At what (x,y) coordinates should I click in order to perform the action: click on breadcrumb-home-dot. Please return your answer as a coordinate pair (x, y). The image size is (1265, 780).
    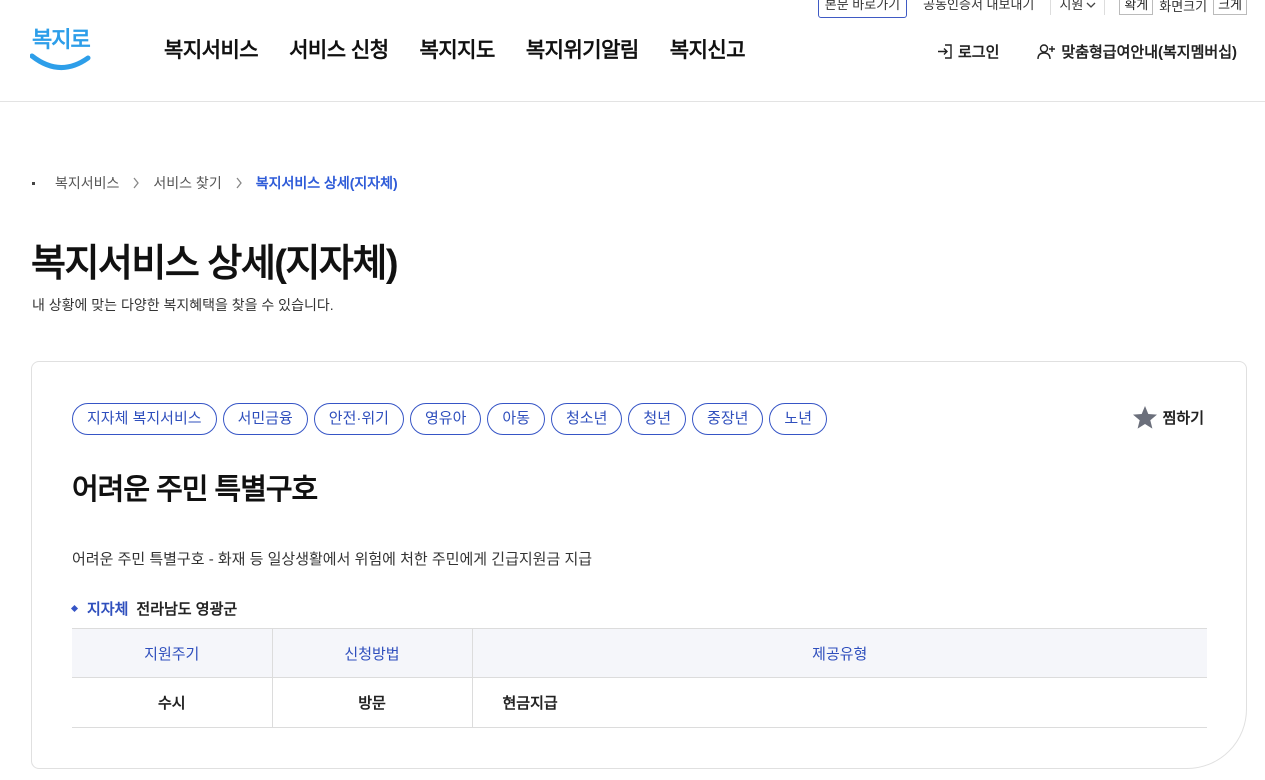
    Looking at the image, I should click on (33, 183).